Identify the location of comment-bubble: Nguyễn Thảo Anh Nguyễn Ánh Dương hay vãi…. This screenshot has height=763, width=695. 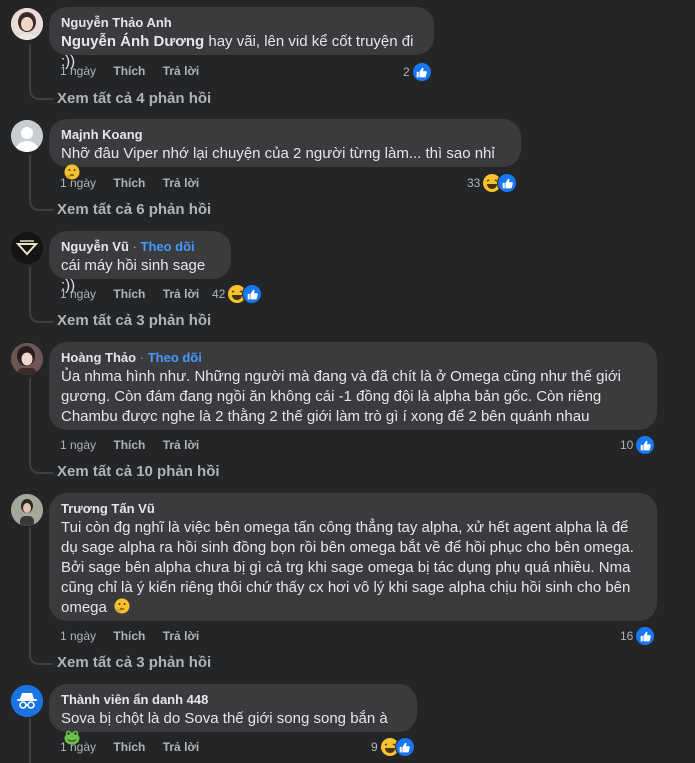
(241, 38).